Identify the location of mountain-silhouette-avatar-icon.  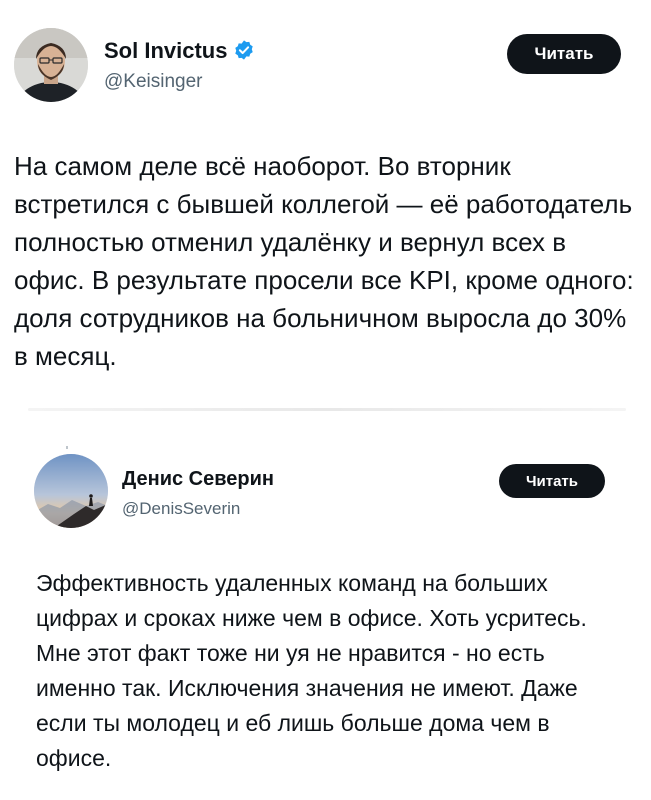
(71, 491).